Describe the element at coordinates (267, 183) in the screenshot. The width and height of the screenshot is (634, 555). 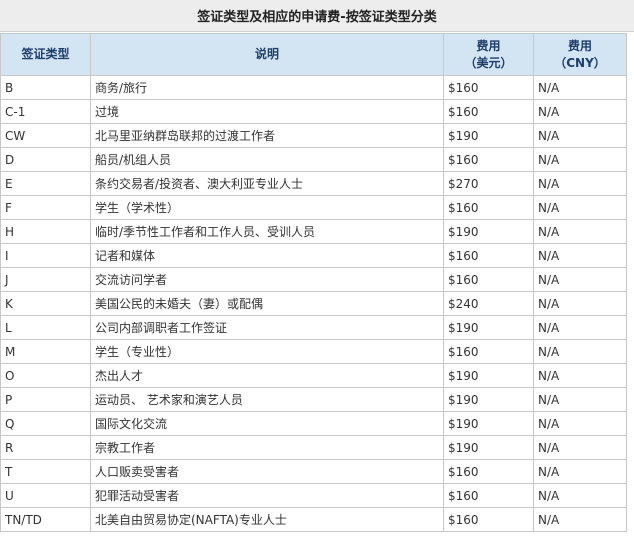
I see `cell-description: 条约交易者/投资者、澳大利亚专业人士` at that location.